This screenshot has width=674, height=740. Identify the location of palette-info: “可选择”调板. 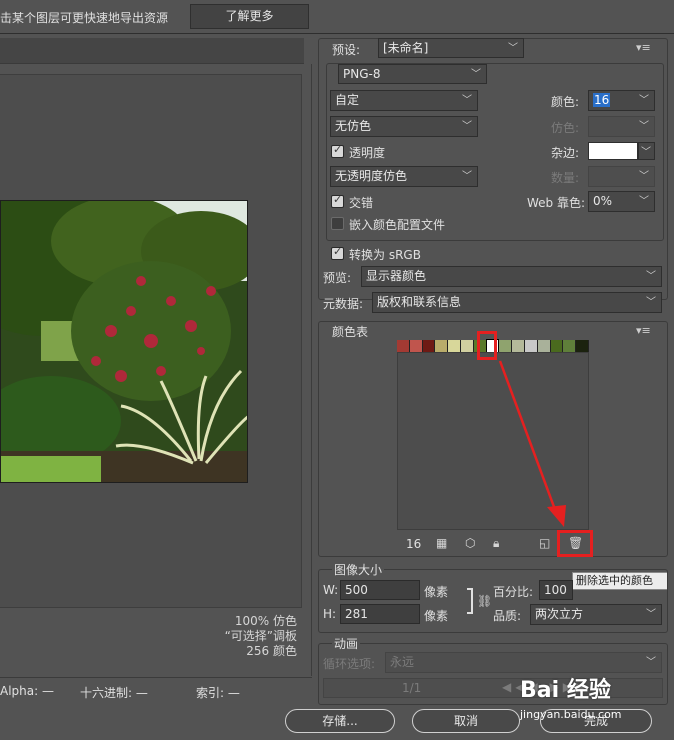
(260, 636).